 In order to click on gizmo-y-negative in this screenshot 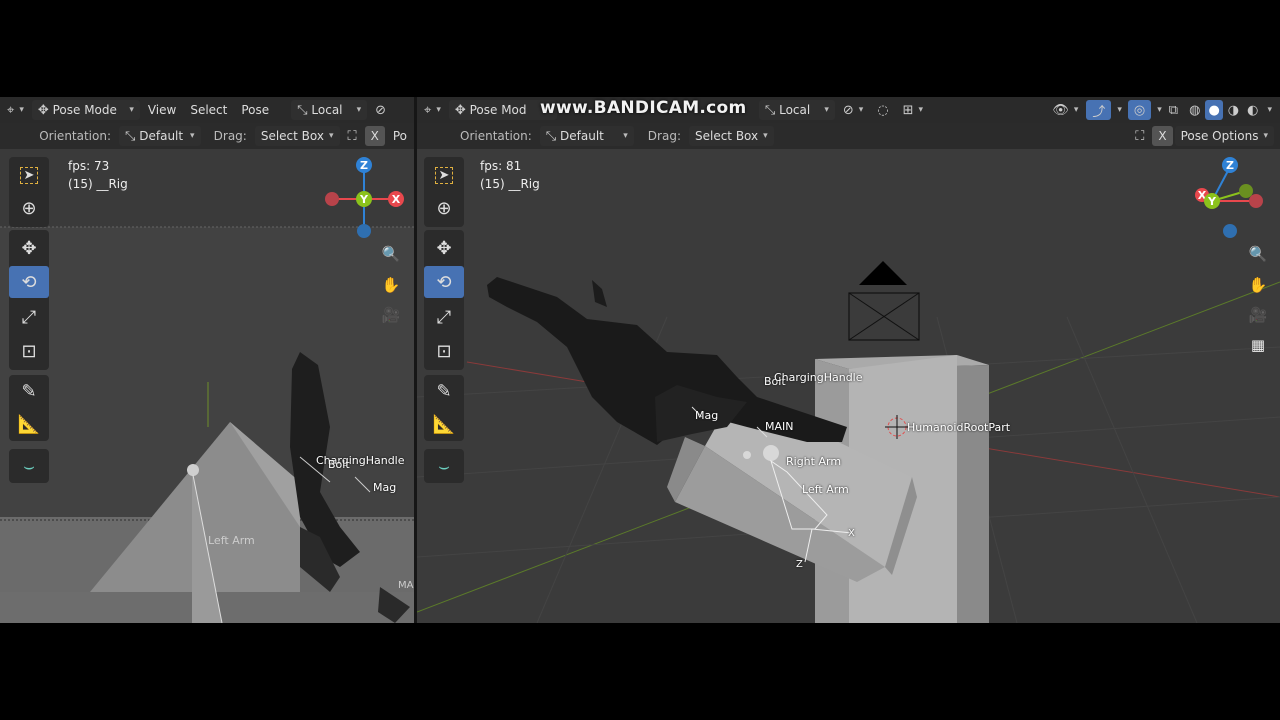, I will do `click(1246, 191)`.